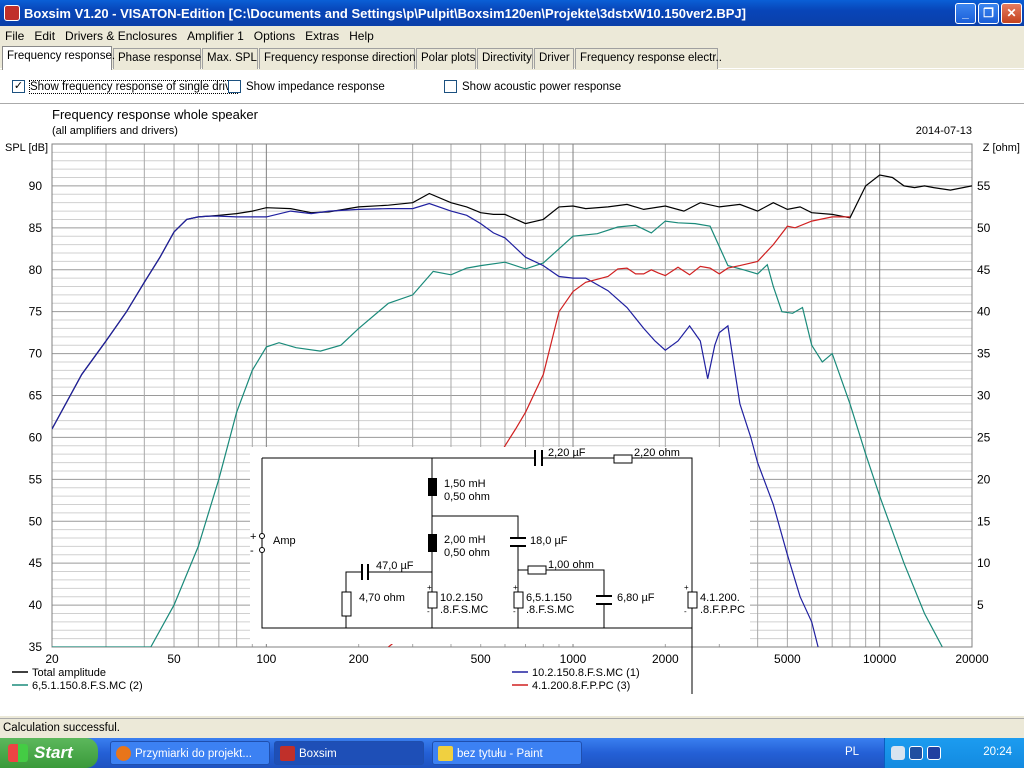  I want to click on tab-directivity: Directivity, so click(505, 58).